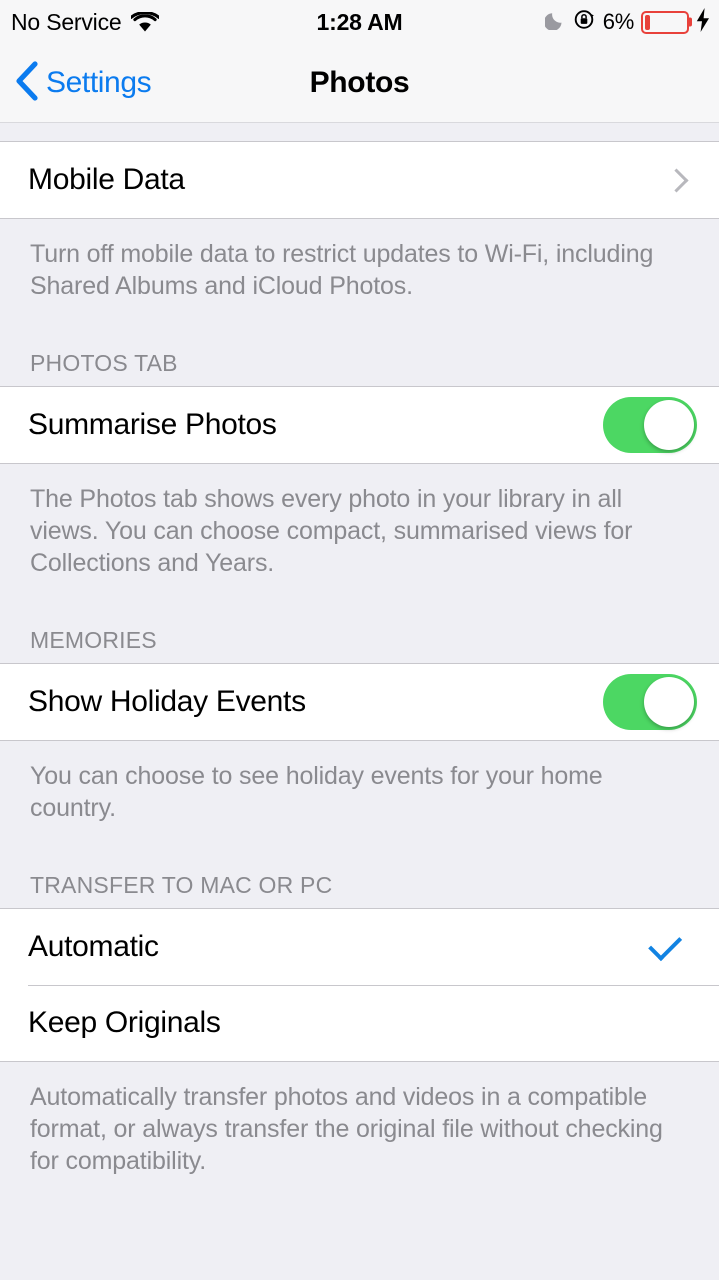 The width and height of the screenshot is (719, 1280). I want to click on section-header-memories: MEMORIES, so click(359, 632).